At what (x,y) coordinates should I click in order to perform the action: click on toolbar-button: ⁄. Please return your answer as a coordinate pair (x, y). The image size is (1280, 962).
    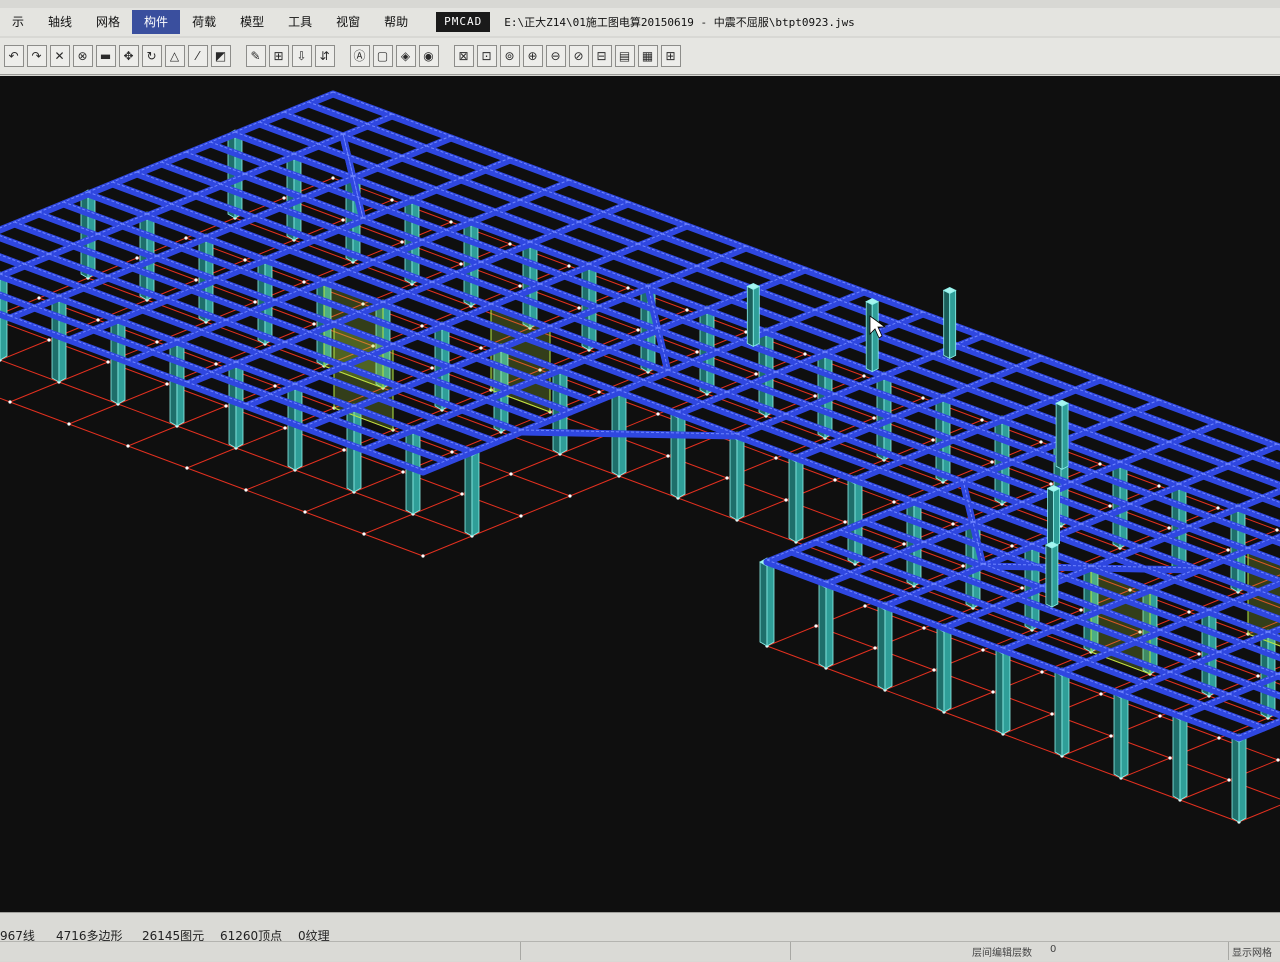
    Looking at the image, I should click on (198, 56).